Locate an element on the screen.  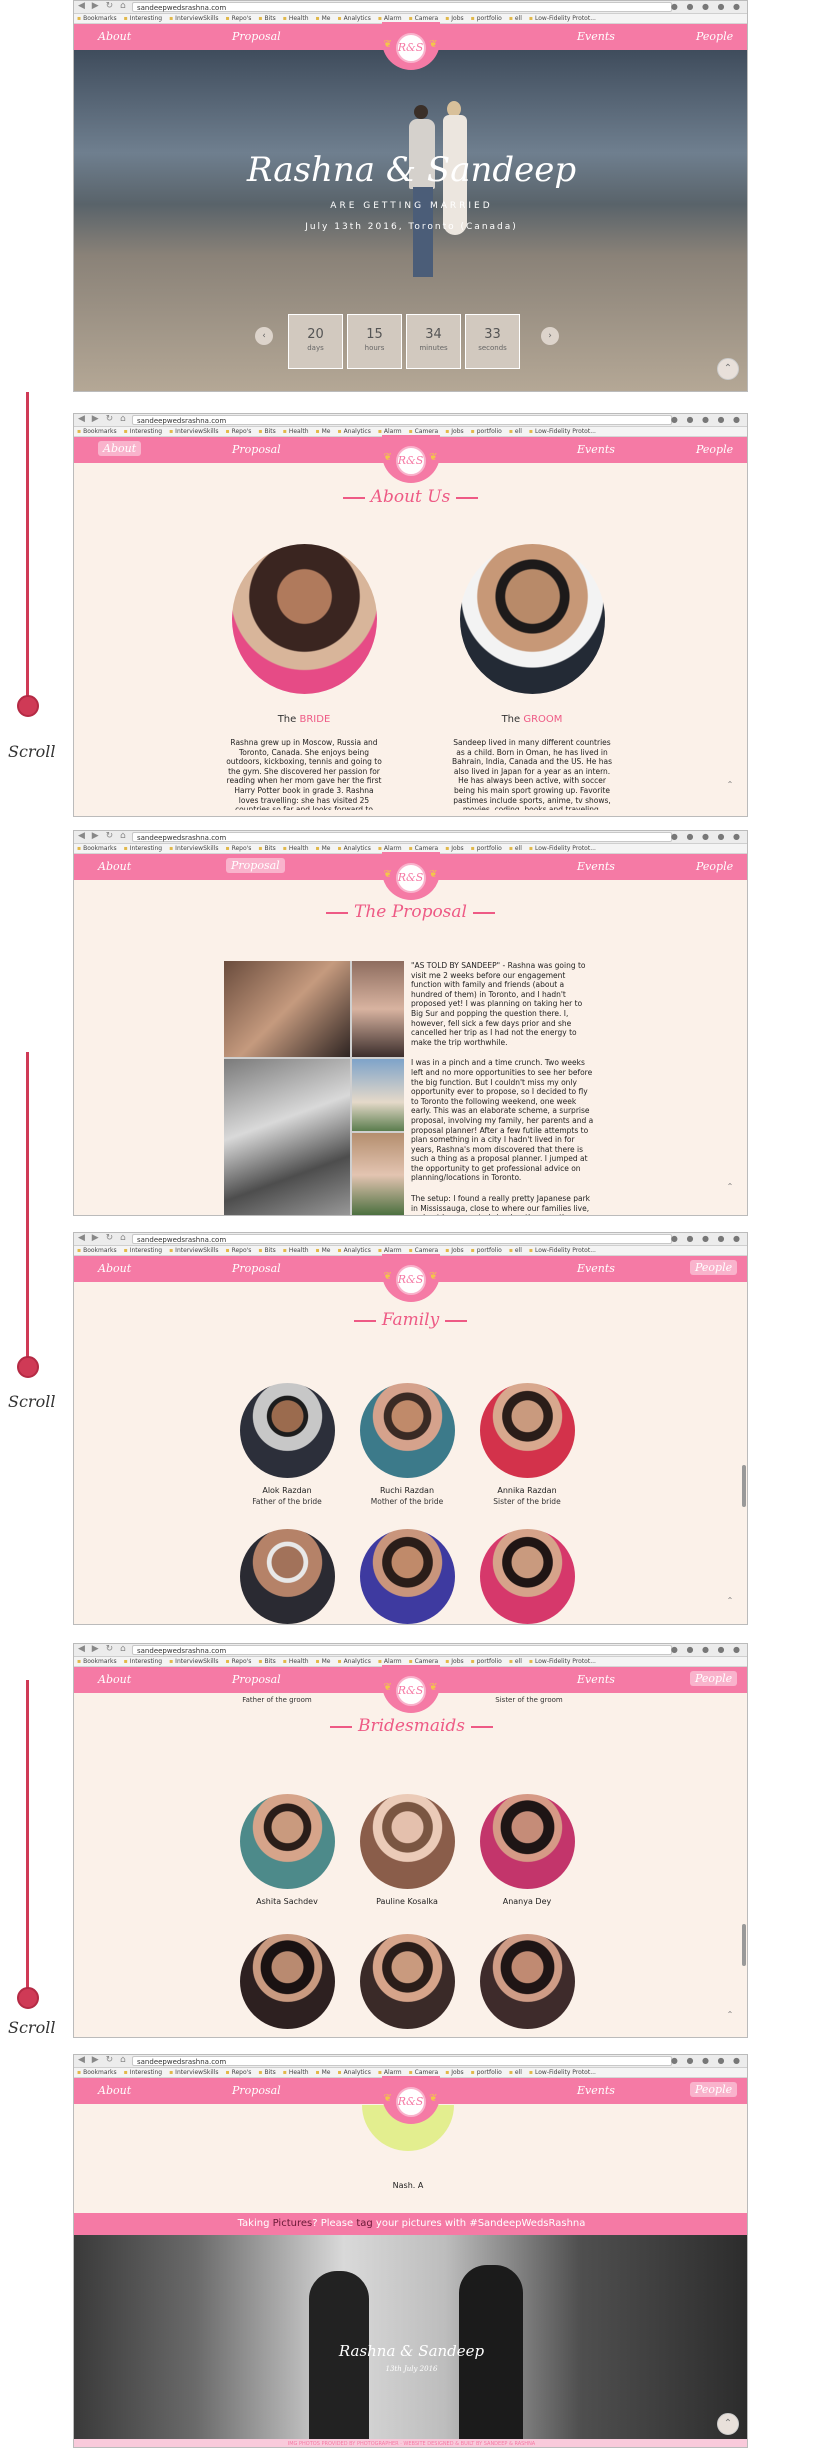
countdown-next-button: › is located at coordinates (550, 336).